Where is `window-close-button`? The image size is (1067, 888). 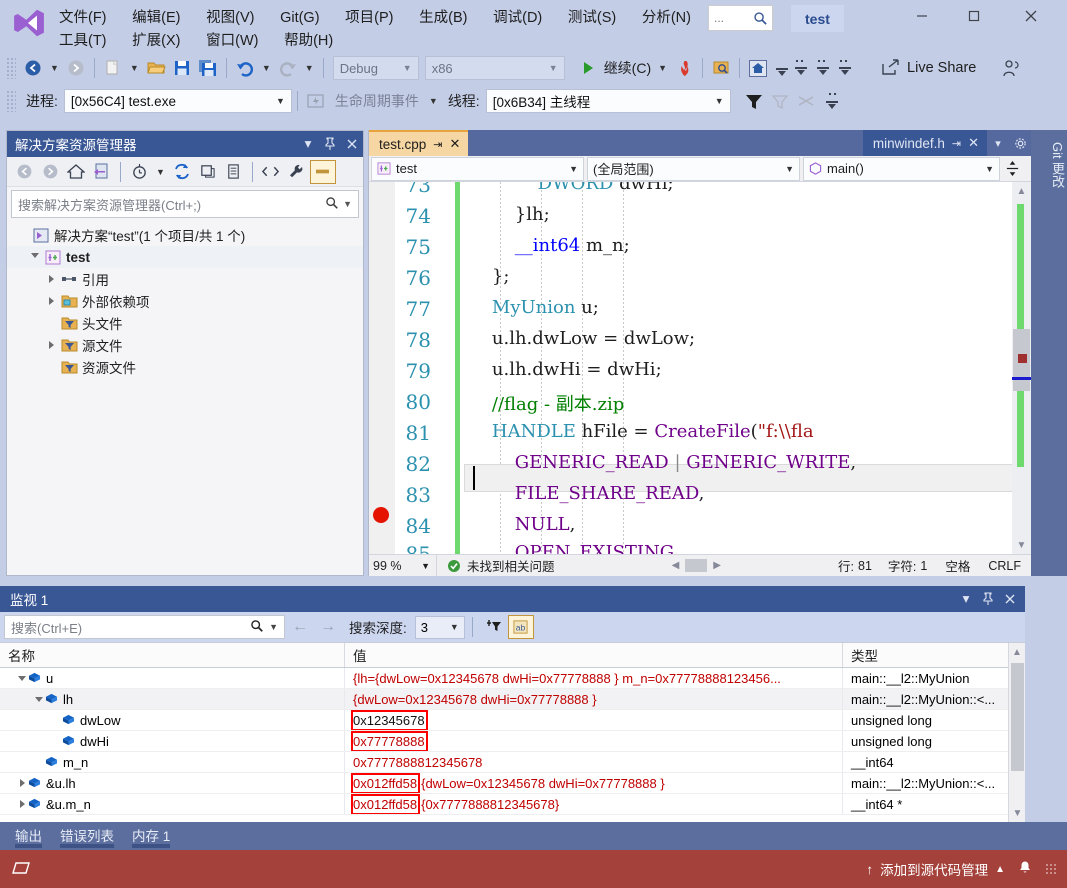
window-close-button is located at coordinates (1031, 16).